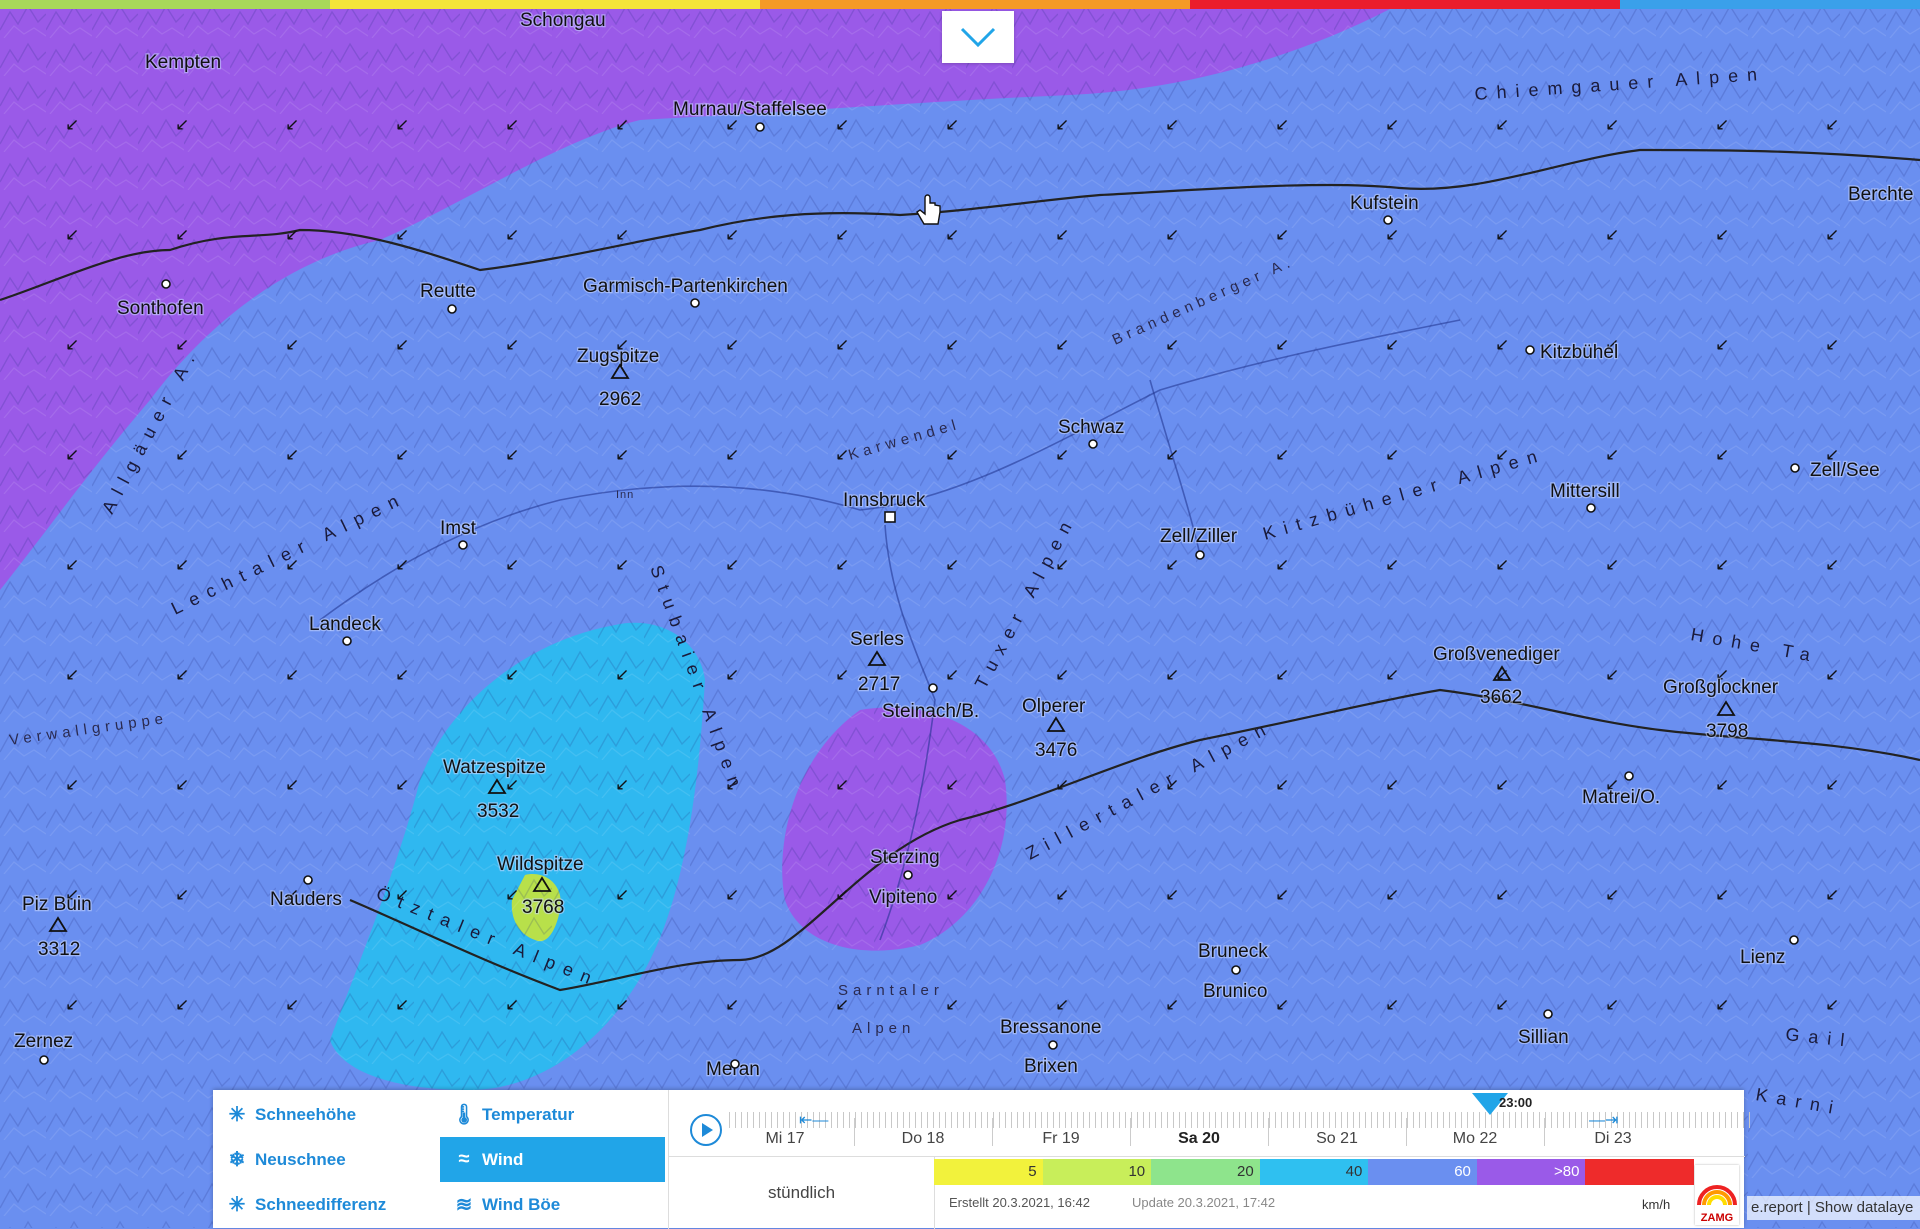 This screenshot has height=1229, width=1920. Describe the element at coordinates (1475, 1139) in the screenshot. I see `timeline-day: Mo 22` at that location.